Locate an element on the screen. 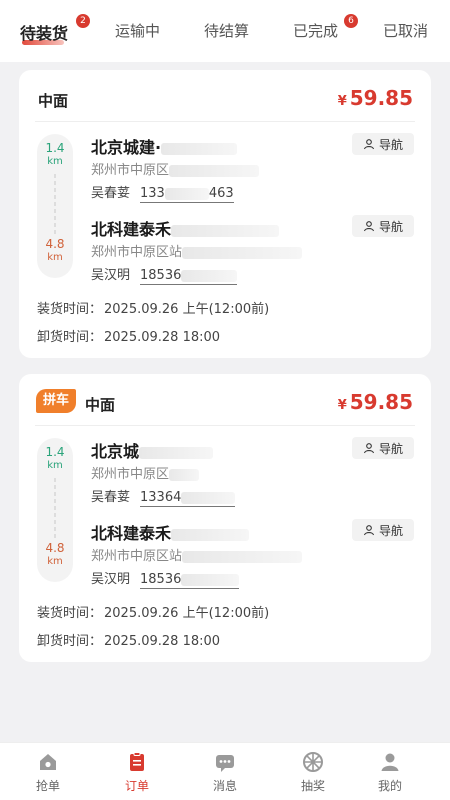 The image size is (450, 800). time-label: 卸货时间： is located at coordinates (70, 337).